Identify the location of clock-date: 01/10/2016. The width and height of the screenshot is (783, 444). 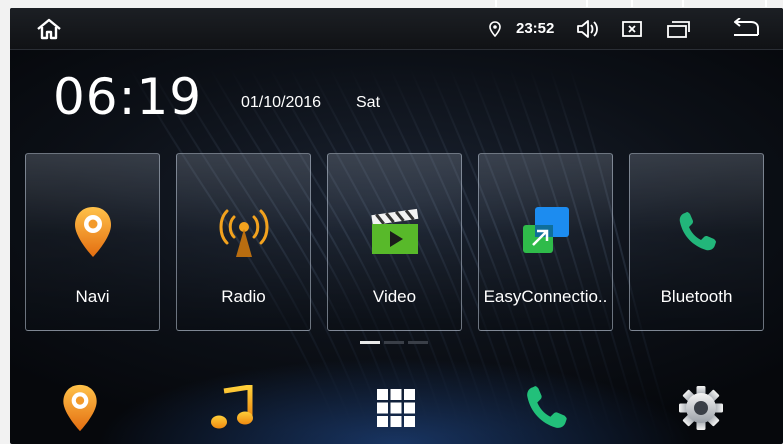
(281, 102).